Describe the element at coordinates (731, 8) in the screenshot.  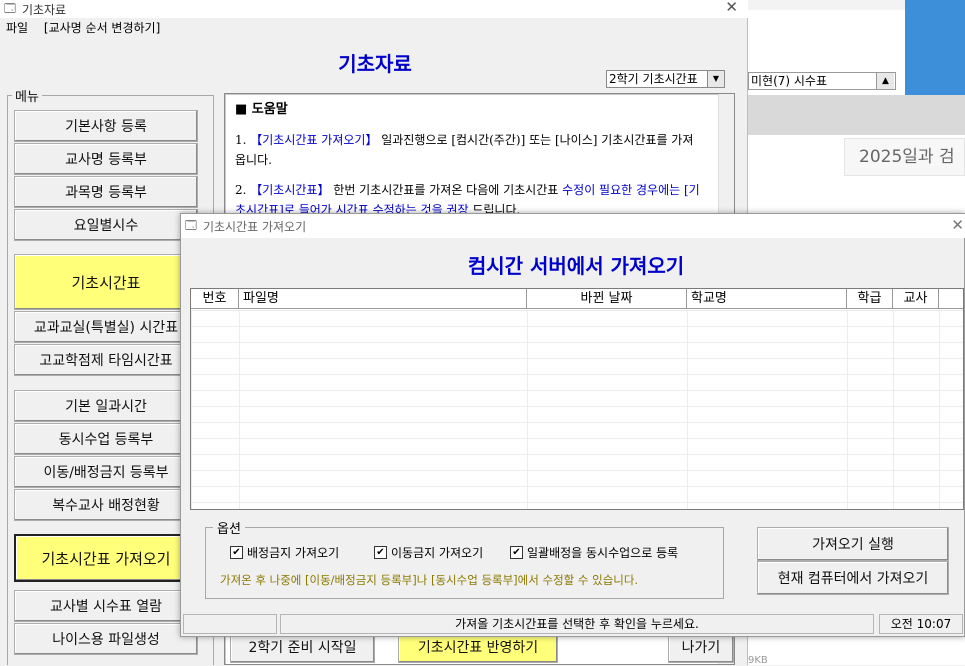
I see `close-icon: ✕` at that location.